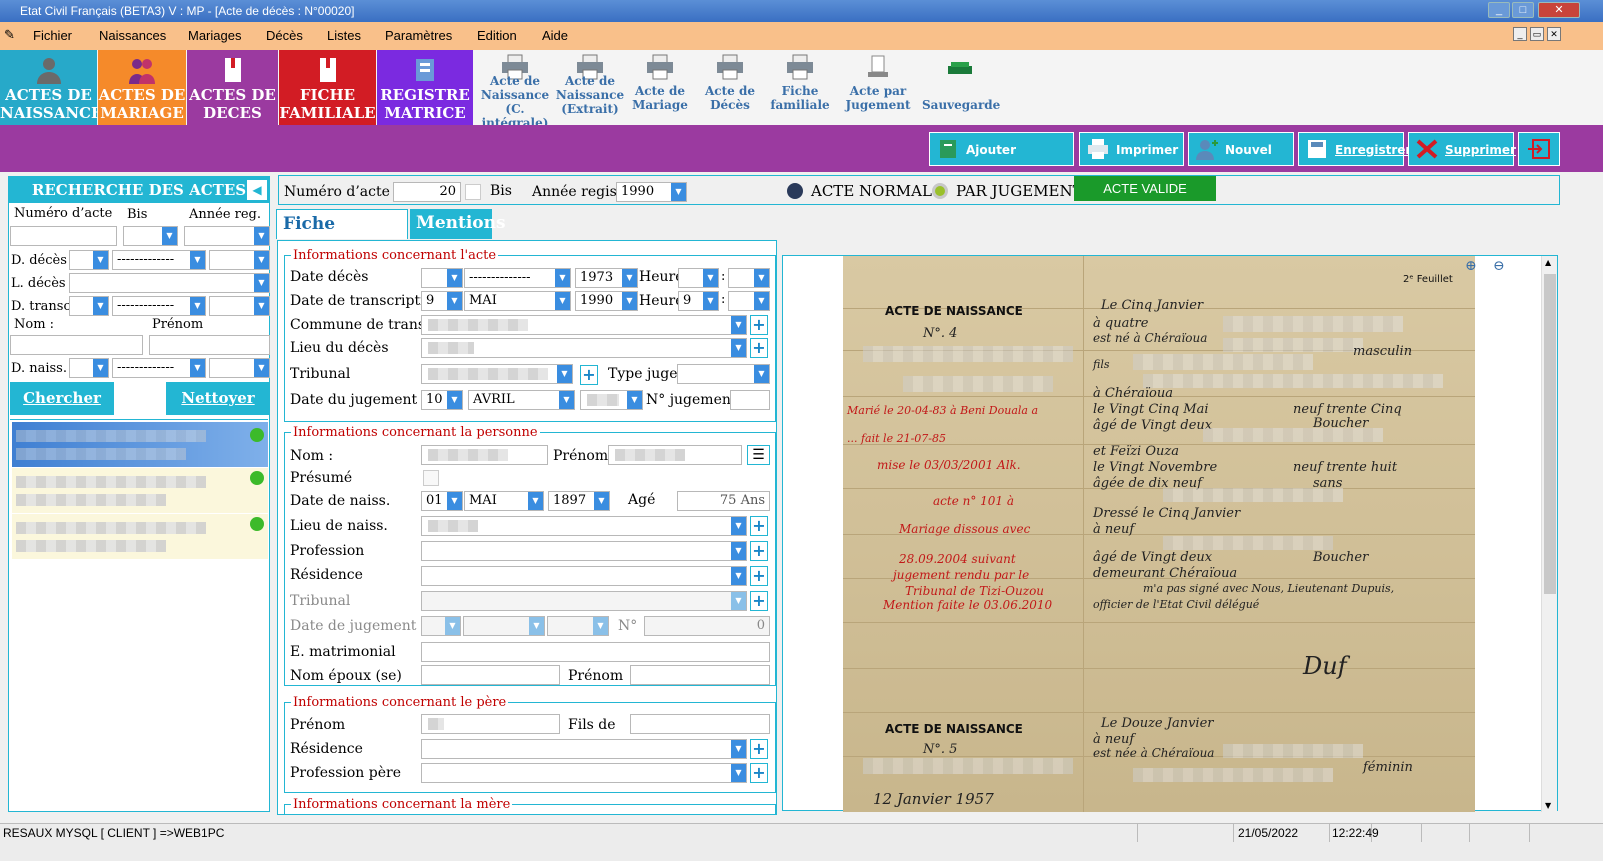  Describe the element at coordinates (759, 576) in the screenshot. I see `add-residence-button: +` at that location.